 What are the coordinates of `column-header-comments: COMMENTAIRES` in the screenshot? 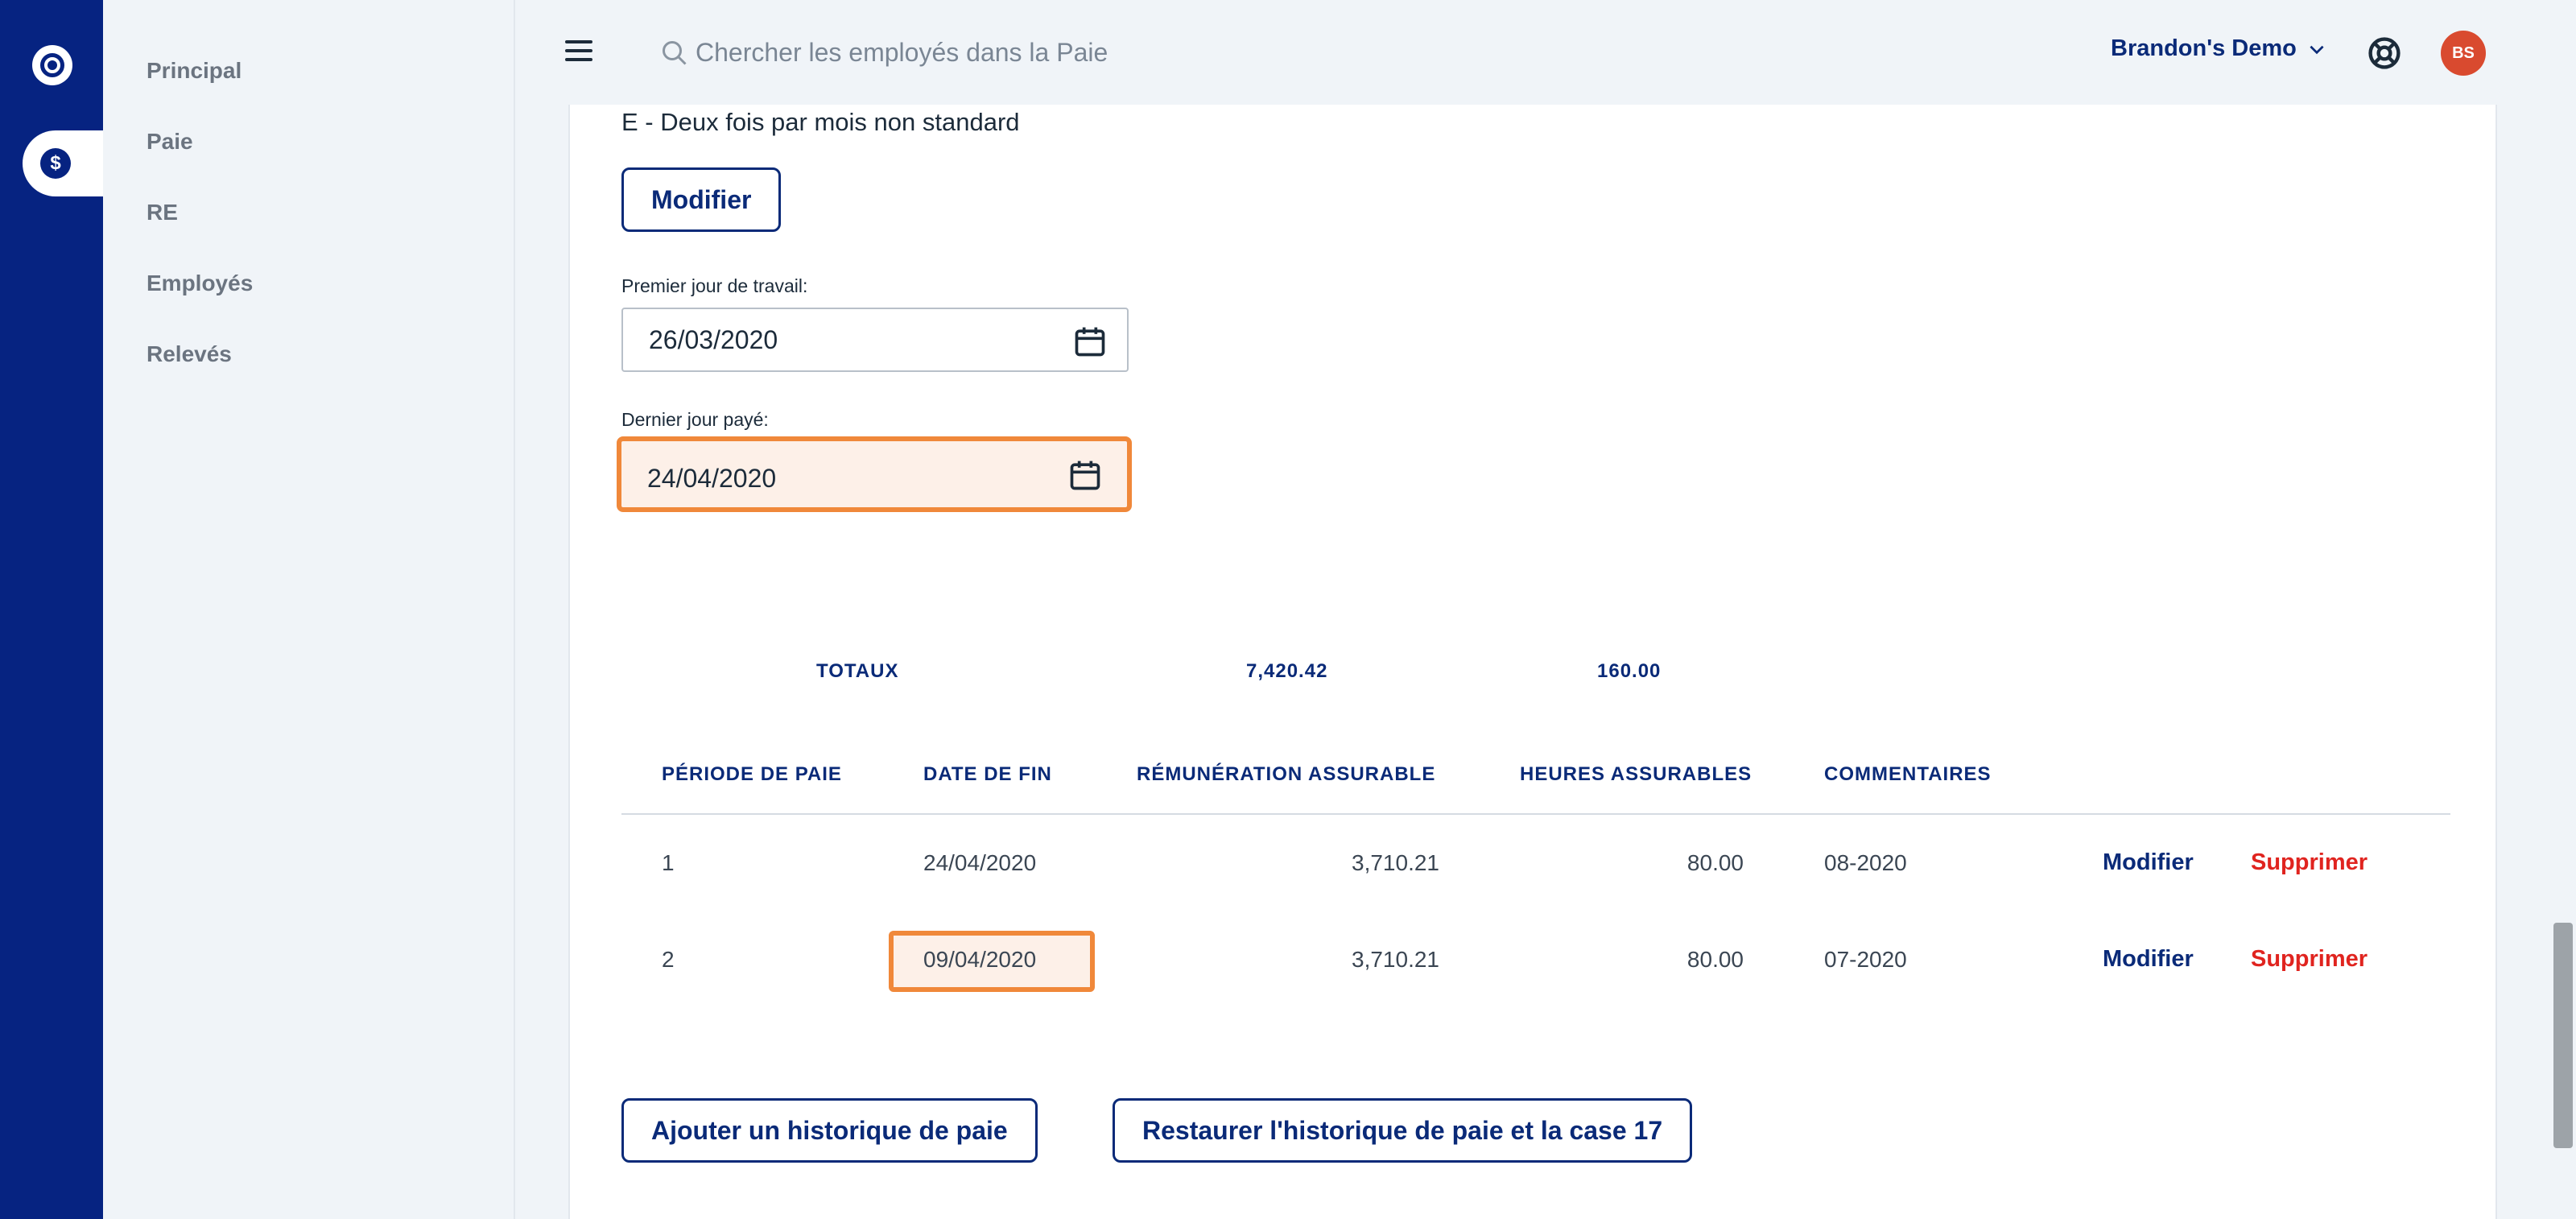 It's located at (1908, 774).